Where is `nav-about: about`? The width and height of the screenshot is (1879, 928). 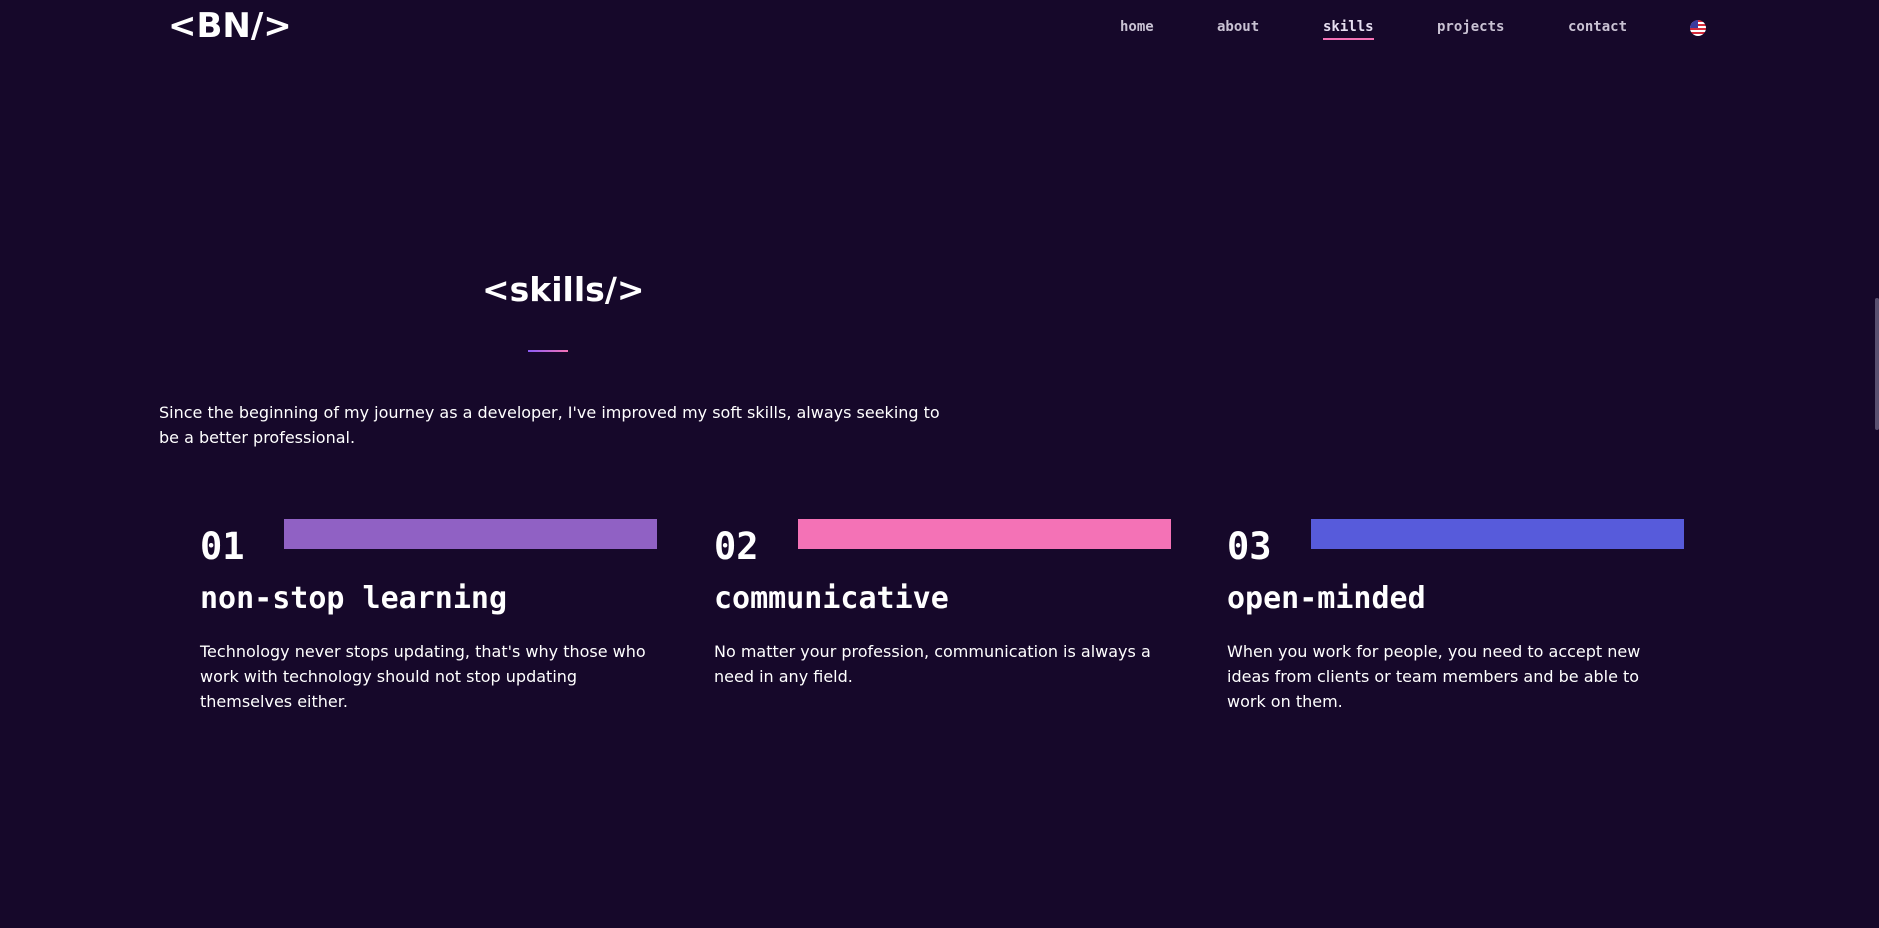 nav-about: about is located at coordinates (1238, 28).